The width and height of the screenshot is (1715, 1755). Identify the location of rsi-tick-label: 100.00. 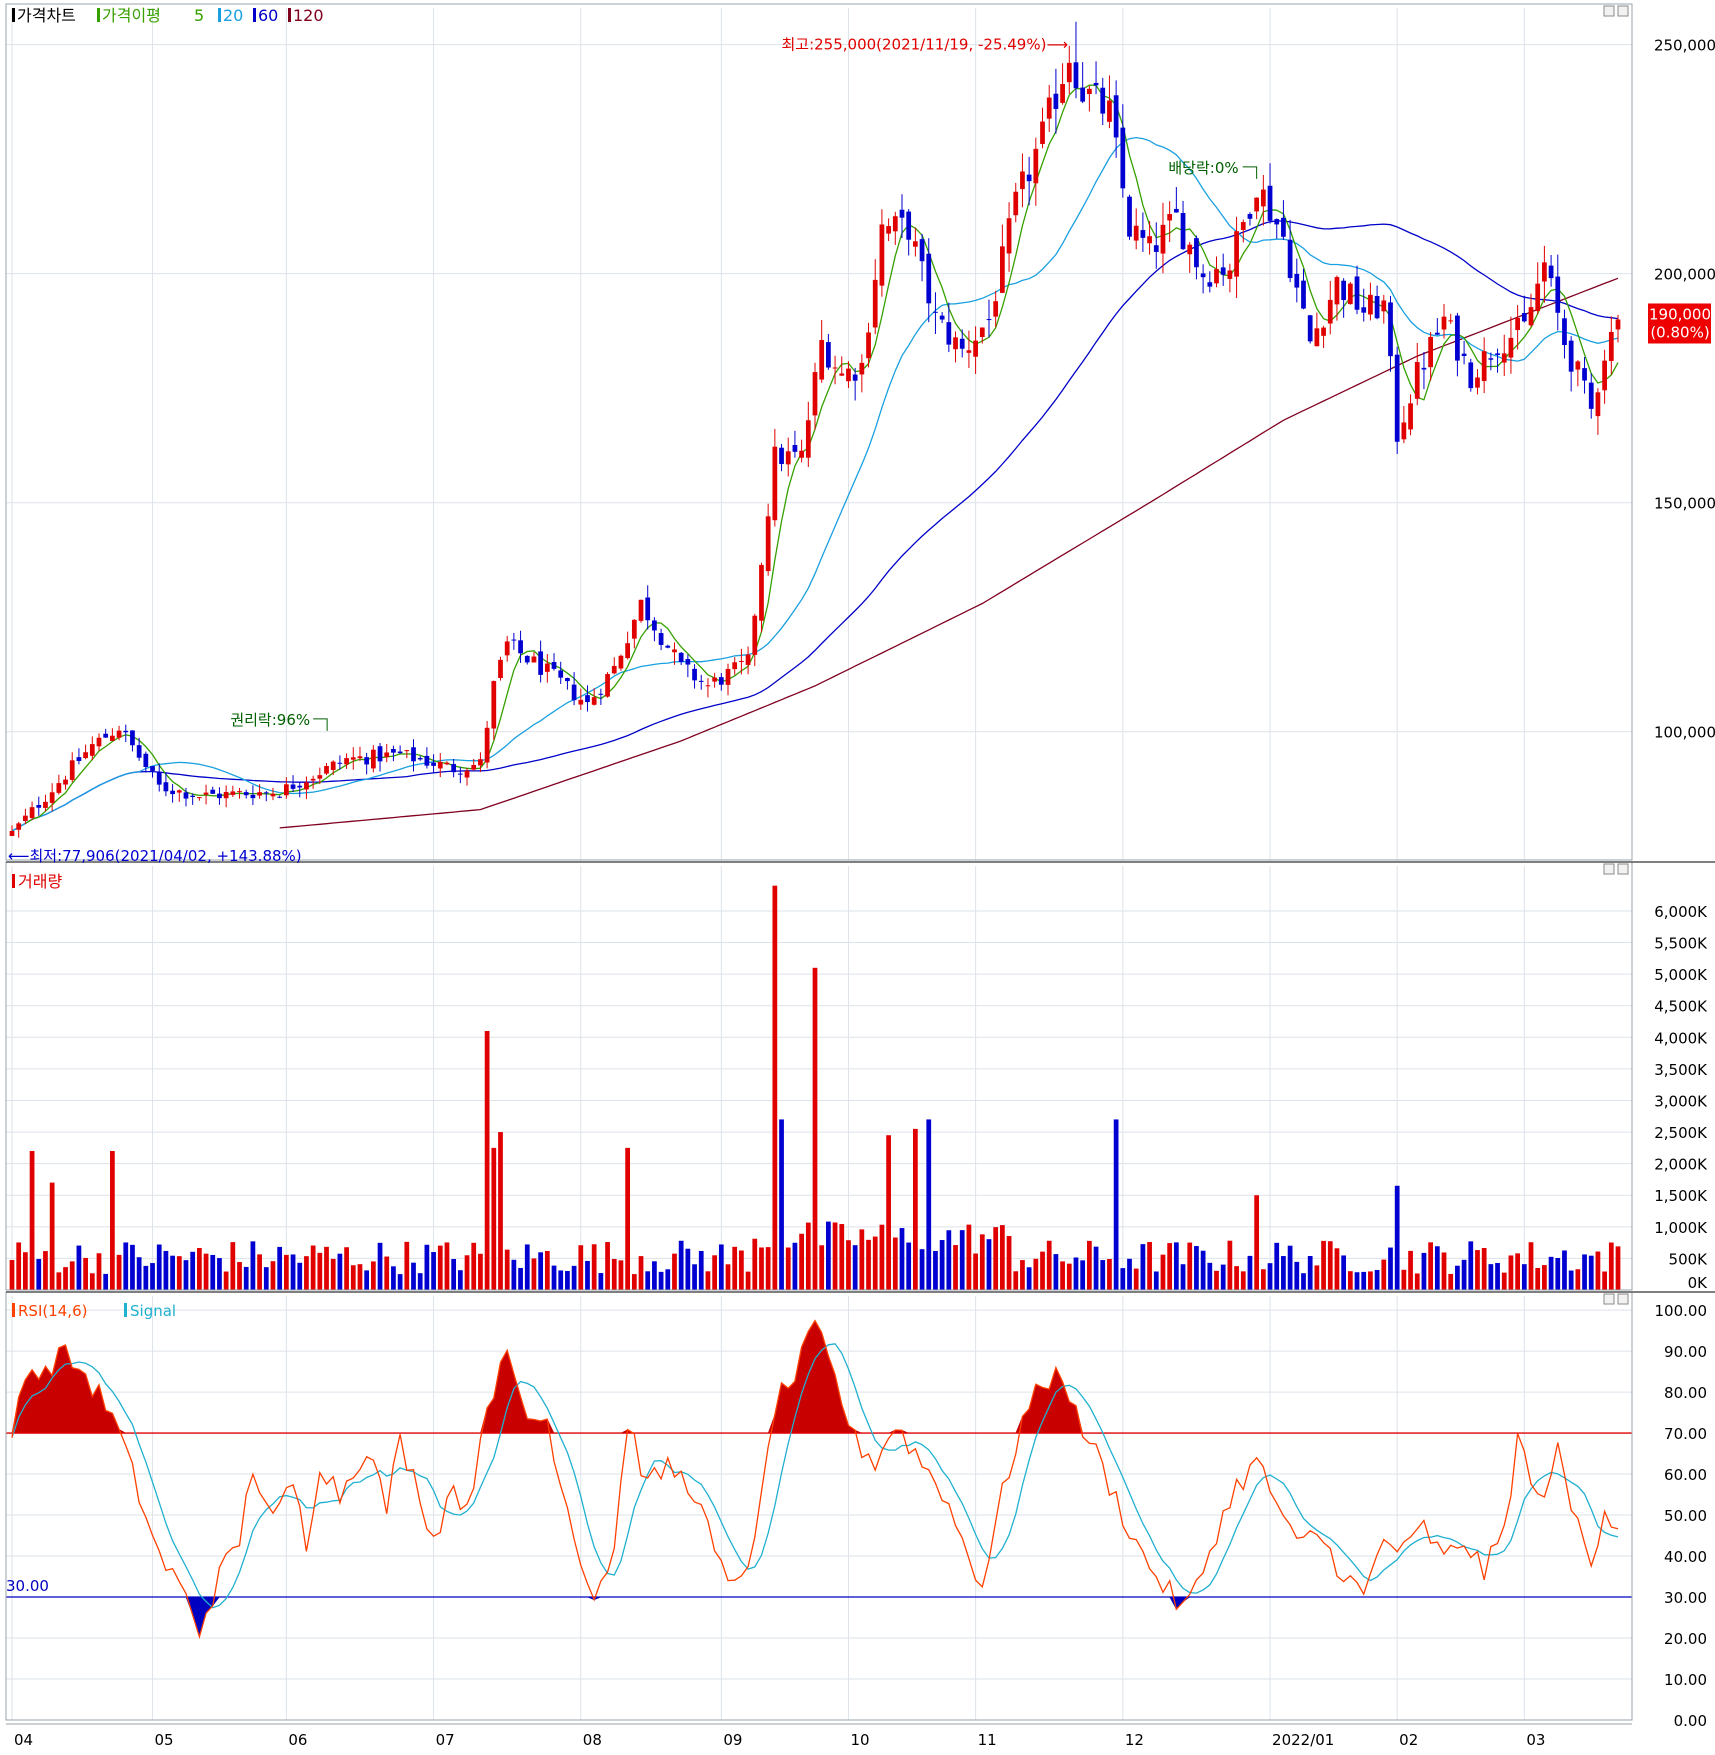
(1681, 1311).